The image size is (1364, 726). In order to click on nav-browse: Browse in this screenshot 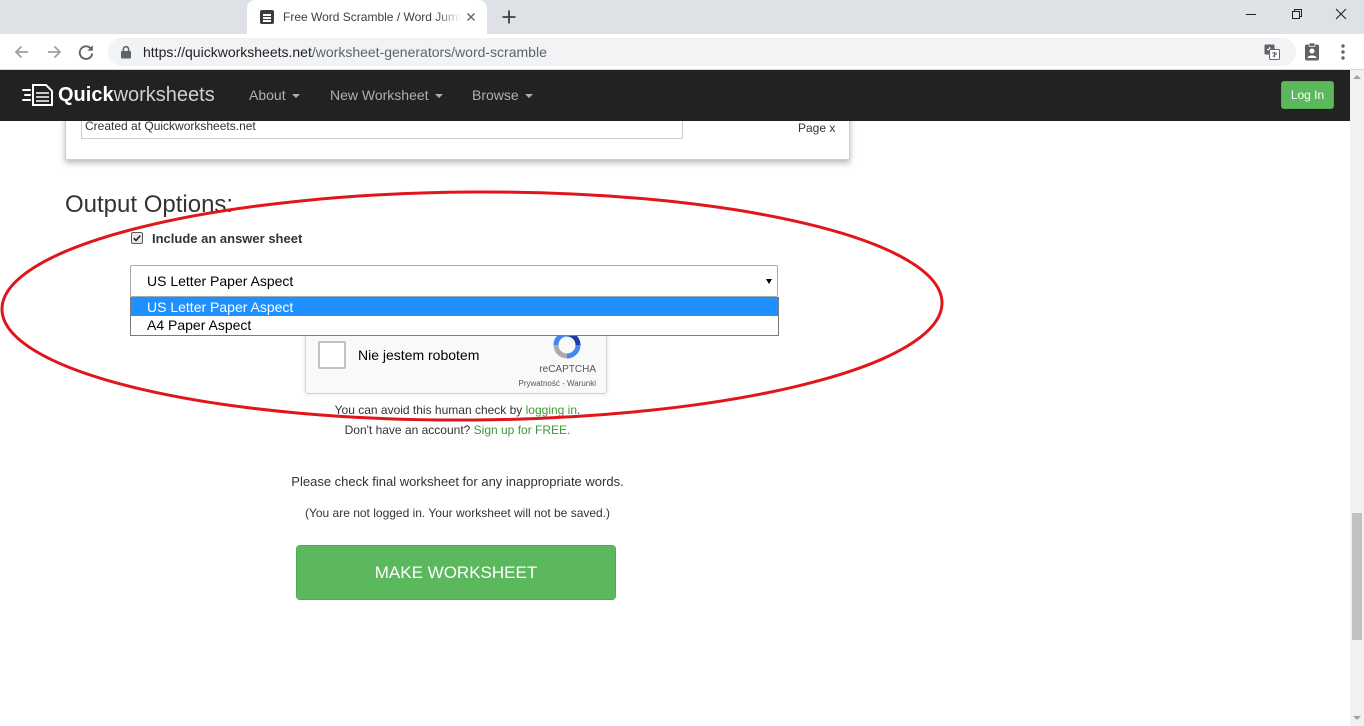, I will do `click(502, 95)`.